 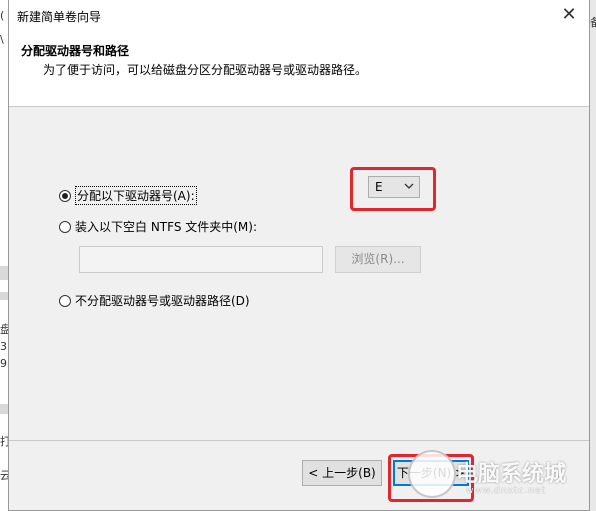 I want to click on mount-folder-radio, so click(x=65, y=226).